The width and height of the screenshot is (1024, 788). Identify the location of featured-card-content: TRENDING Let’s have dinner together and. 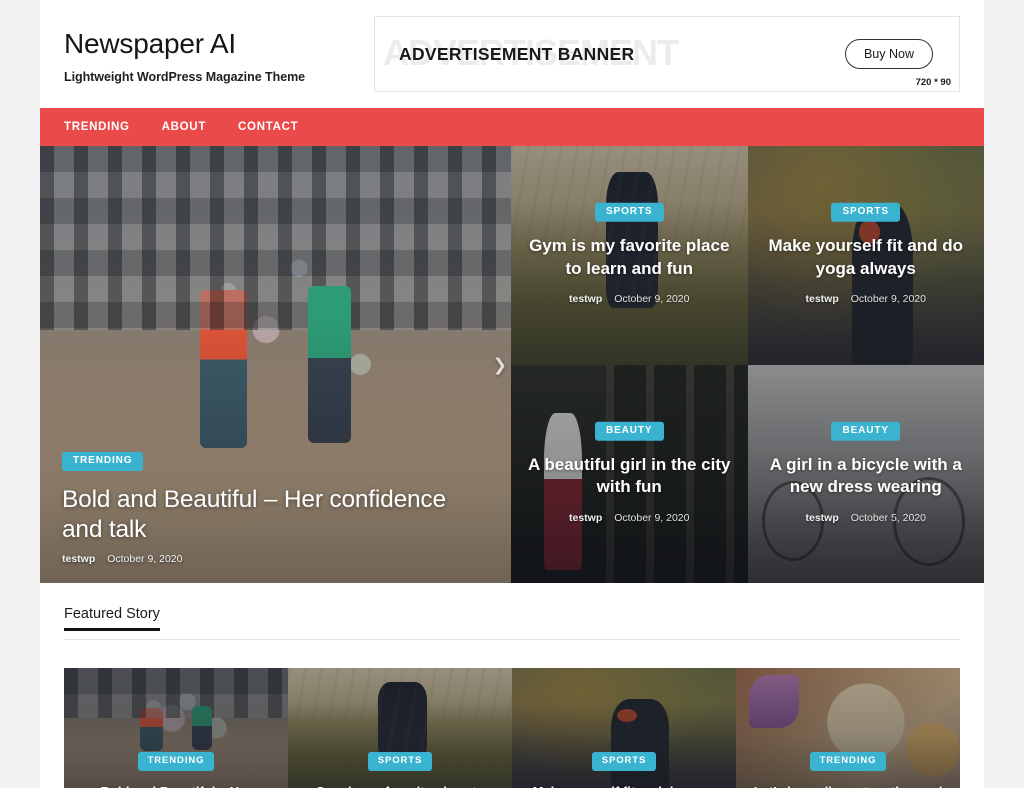
(848, 769).